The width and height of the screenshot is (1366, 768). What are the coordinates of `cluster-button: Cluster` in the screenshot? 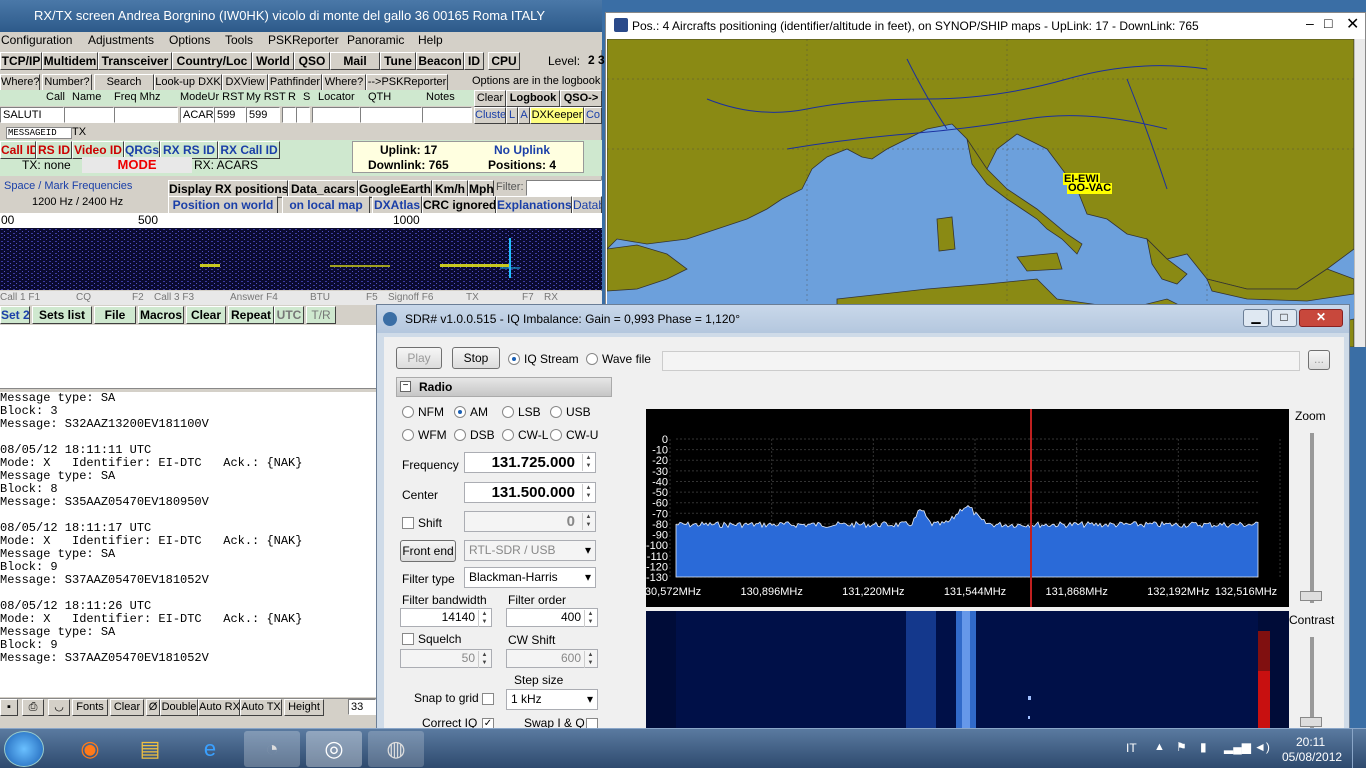 It's located at (490, 115).